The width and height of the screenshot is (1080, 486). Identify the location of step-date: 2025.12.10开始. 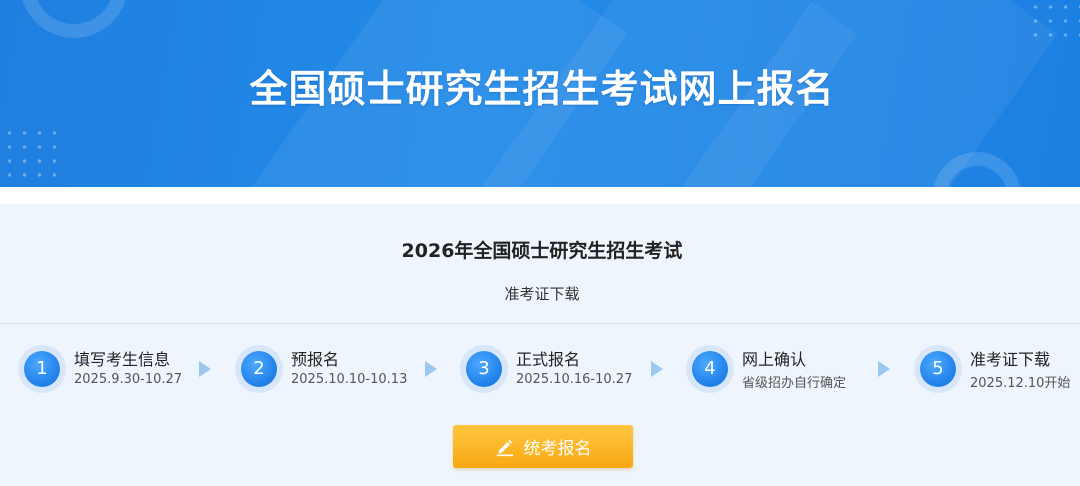
(1020, 383).